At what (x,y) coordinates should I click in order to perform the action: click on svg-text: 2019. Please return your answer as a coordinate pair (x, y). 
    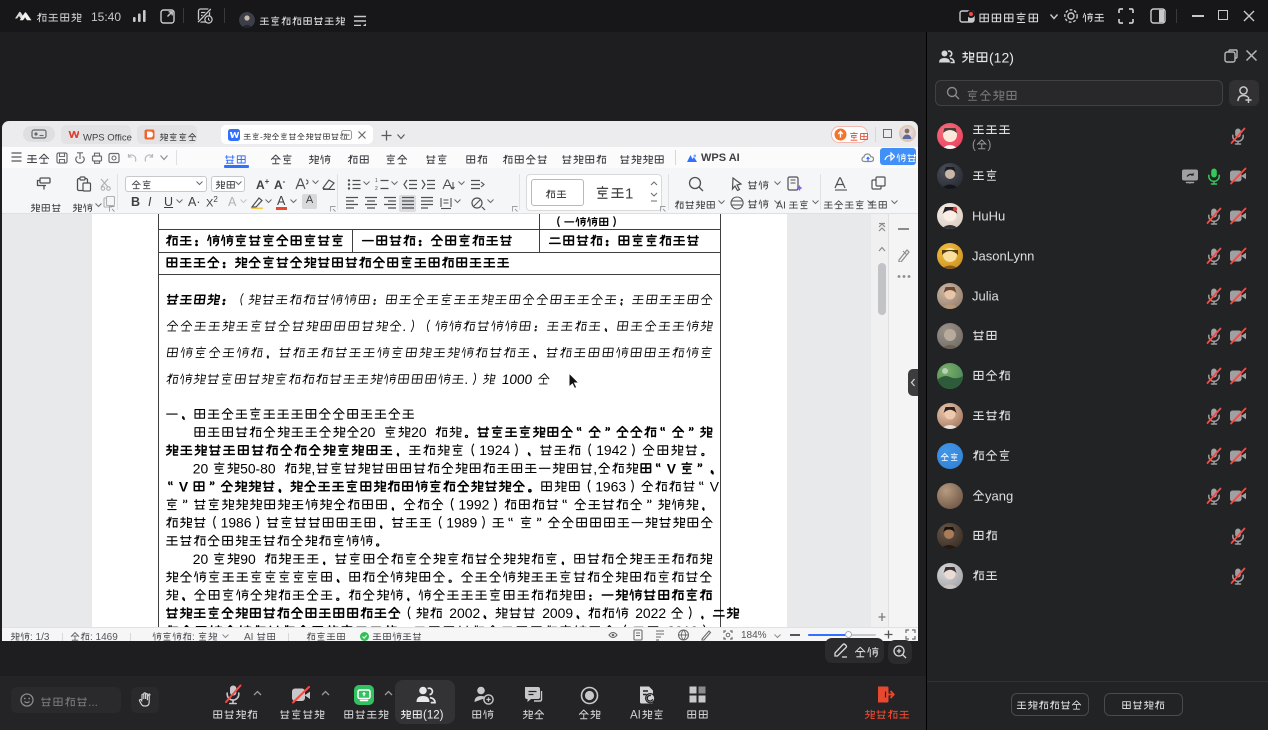
    Looking at the image, I should click on (682, 625).